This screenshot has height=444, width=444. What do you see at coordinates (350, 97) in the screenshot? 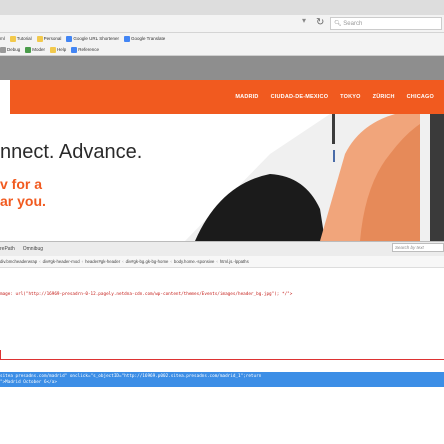
I see `nav-link: TOKYO` at bounding box center [350, 97].